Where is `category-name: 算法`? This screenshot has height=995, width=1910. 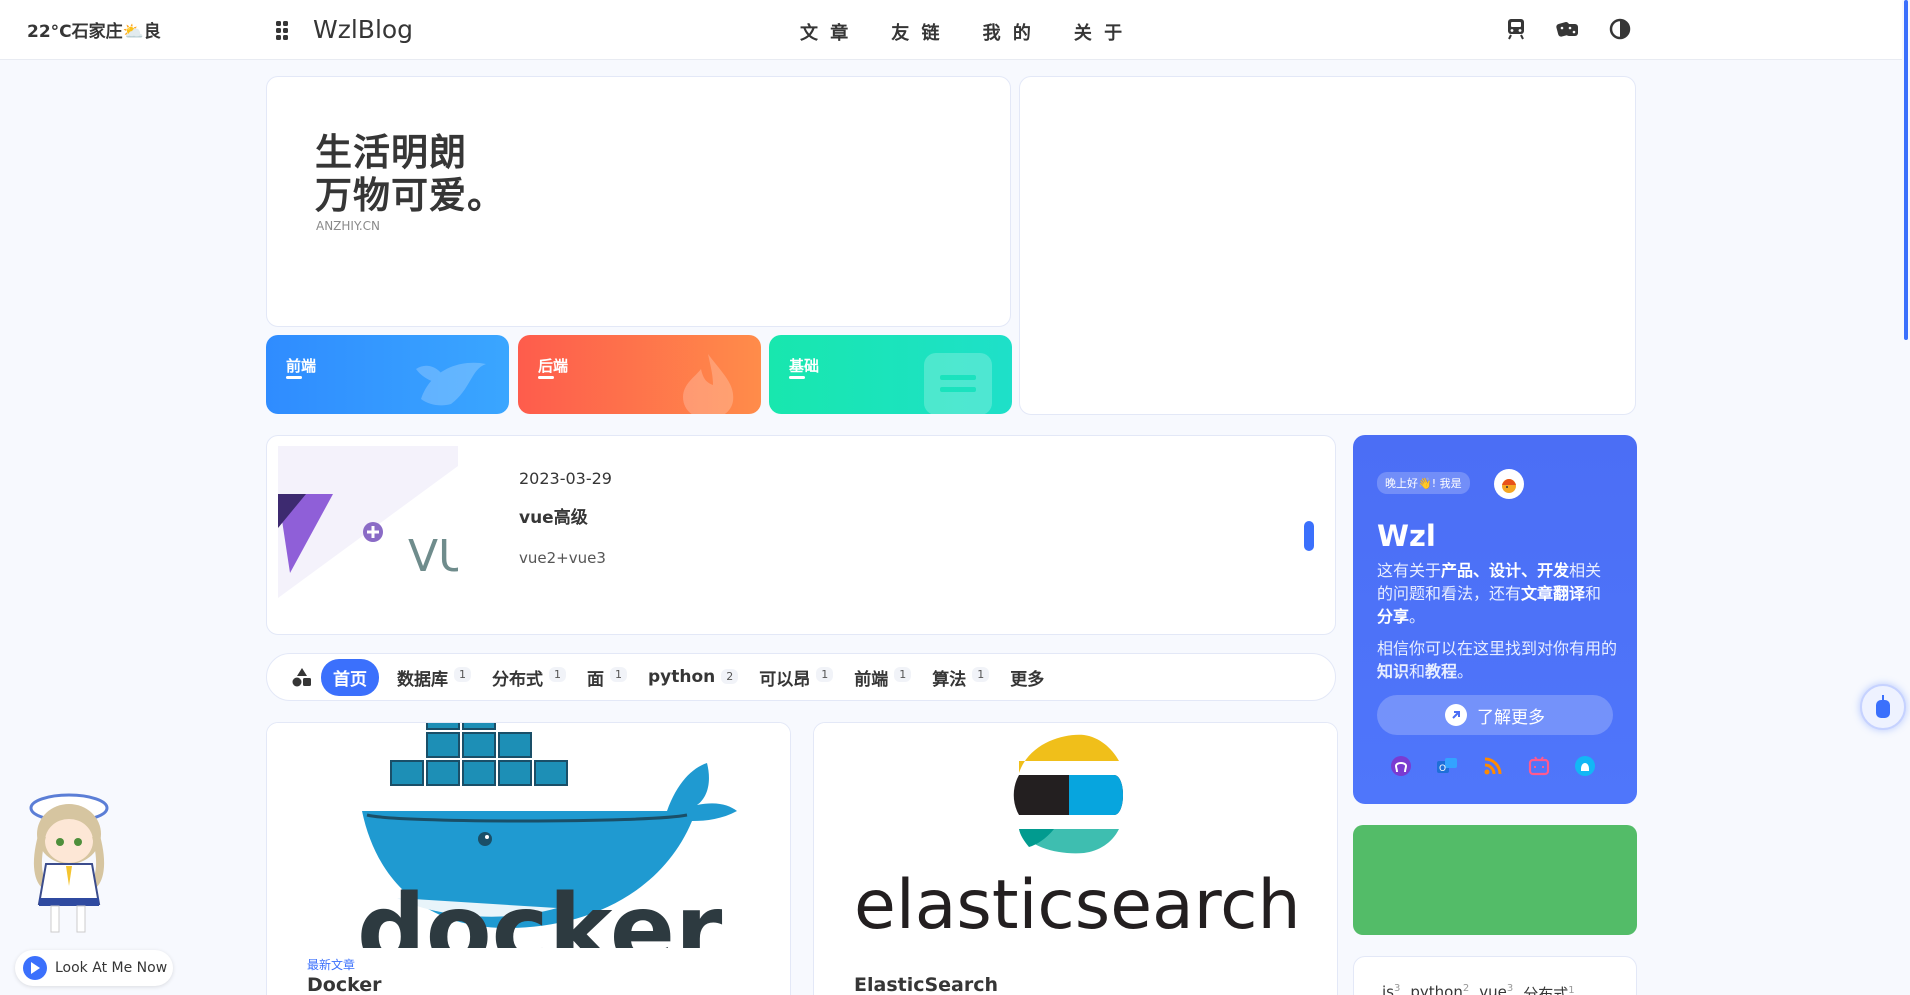
category-name: 算法 is located at coordinates (949, 679).